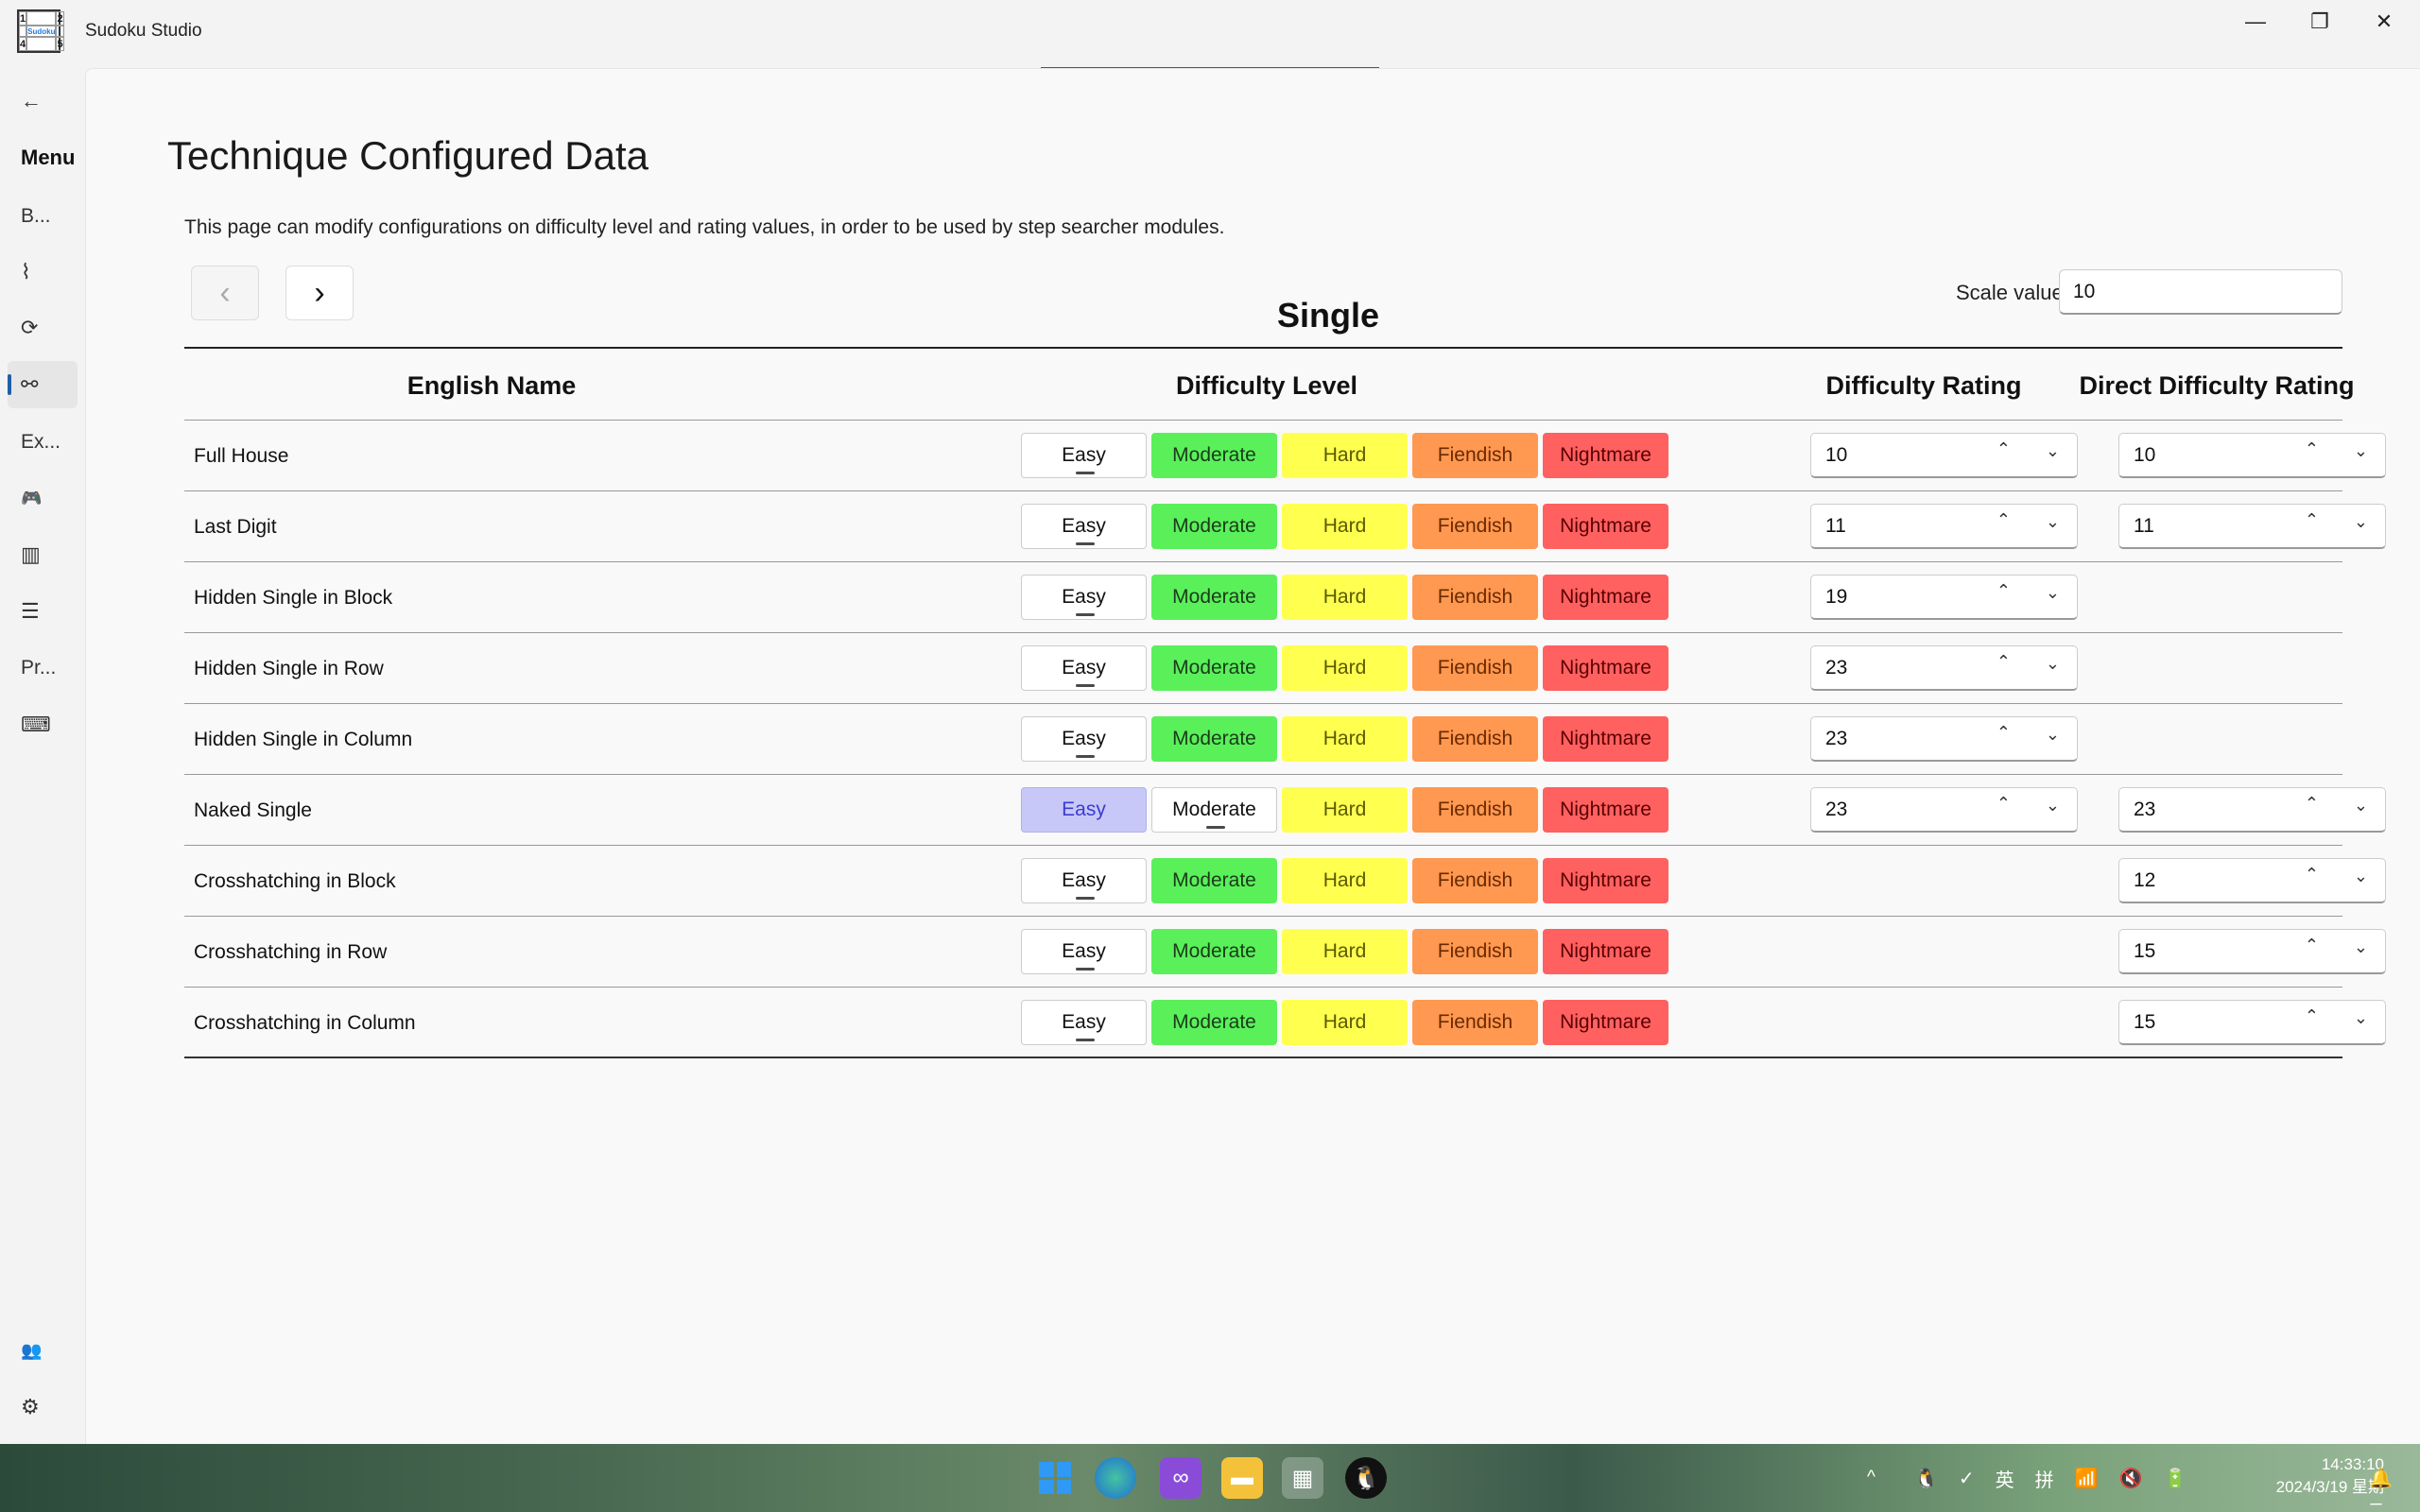  Describe the element at coordinates (1926, 1478) in the screenshot. I see `qq-tray-icon: 🐧` at that location.